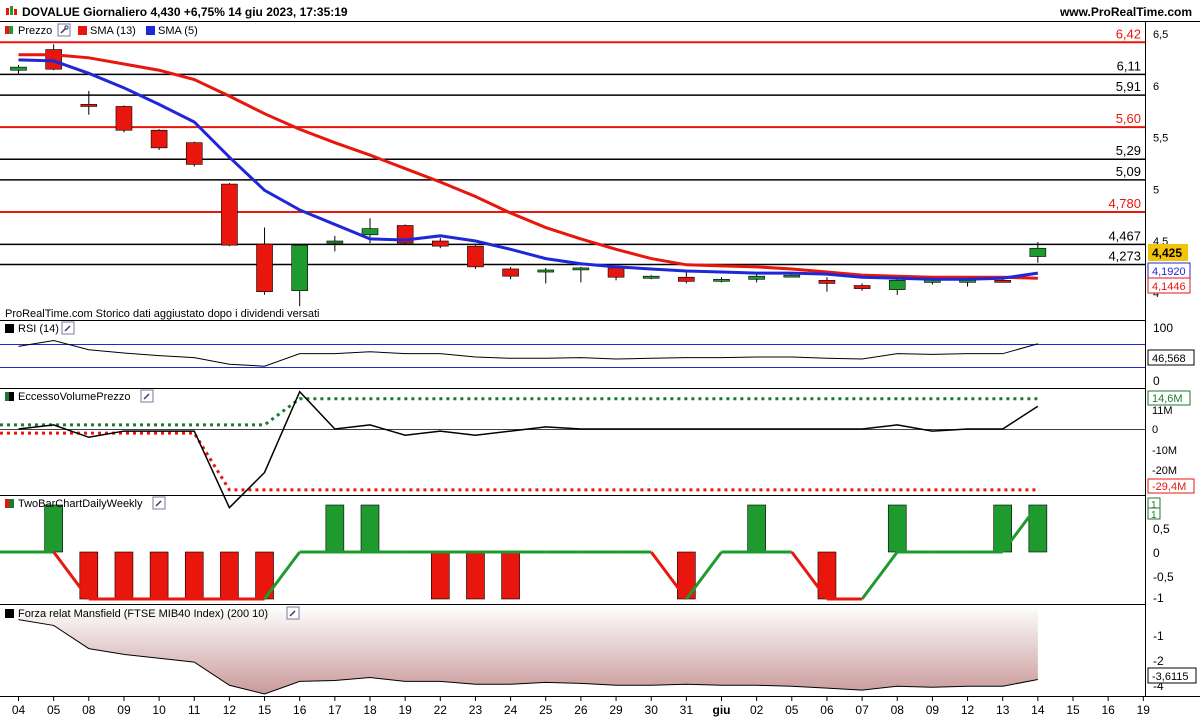 The height and width of the screenshot is (720, 1200). Describe the element at coordinates (38, 329) in the screenshot. I see `svg-text: RSI (14)` at that location.